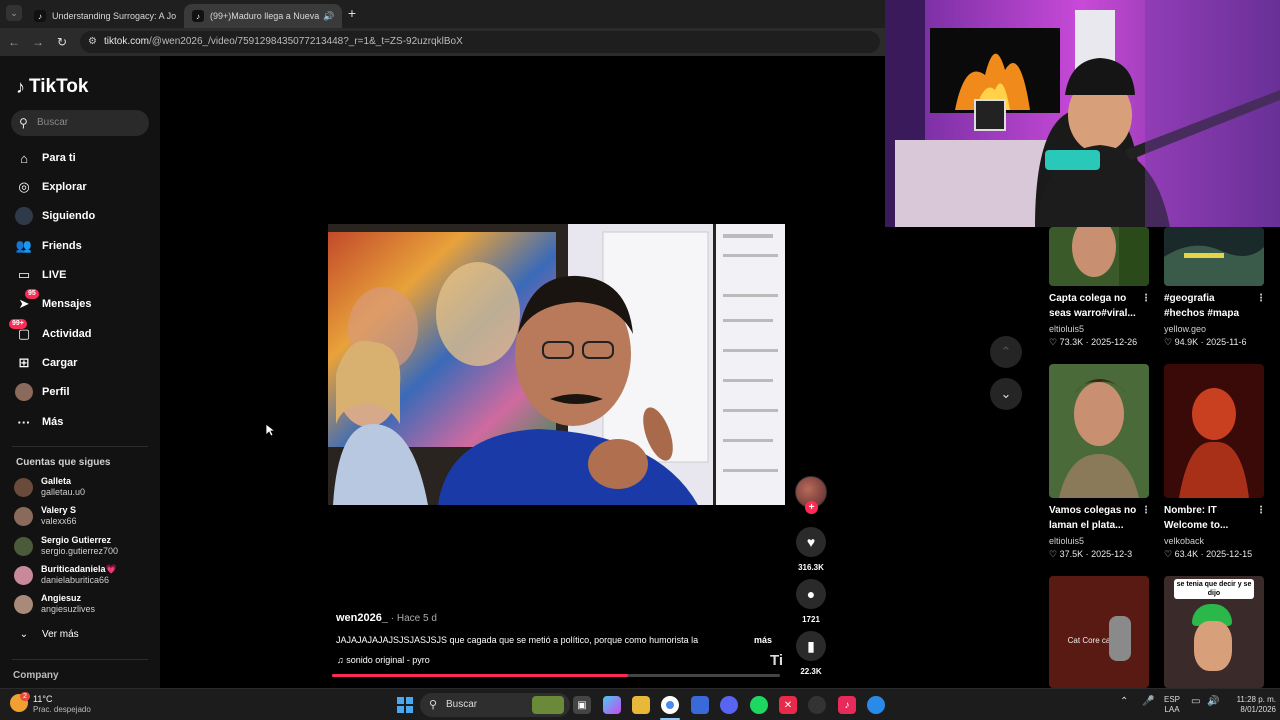 The image size is (1280, 720). Describe the element at coordinates (92, 42) in the screenshot. I see `site-info-icon: ⚙` at that location.